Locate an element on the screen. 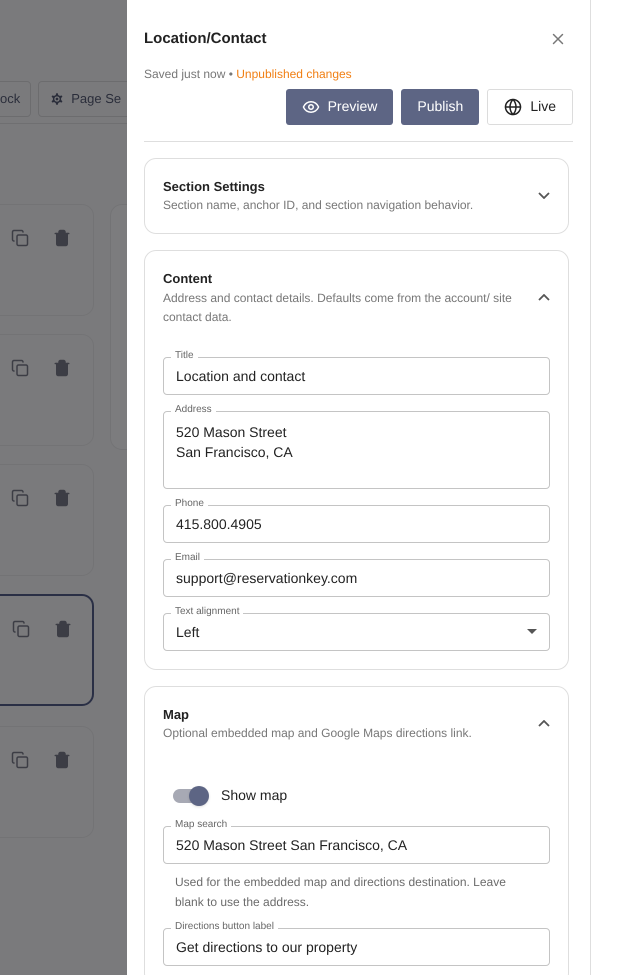 This screenshot has width=629, height=975. section-description: Section name, anchor ID, and section navigation behavior. is located at coordinates (318, 205).